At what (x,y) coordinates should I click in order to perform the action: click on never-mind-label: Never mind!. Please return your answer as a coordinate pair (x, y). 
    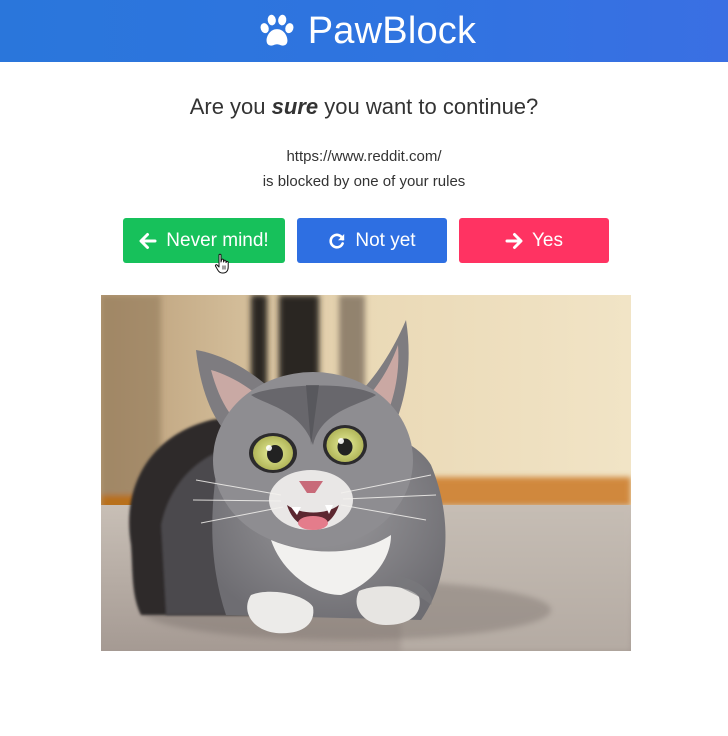
    Looking at the image, I should click on (217, 240).